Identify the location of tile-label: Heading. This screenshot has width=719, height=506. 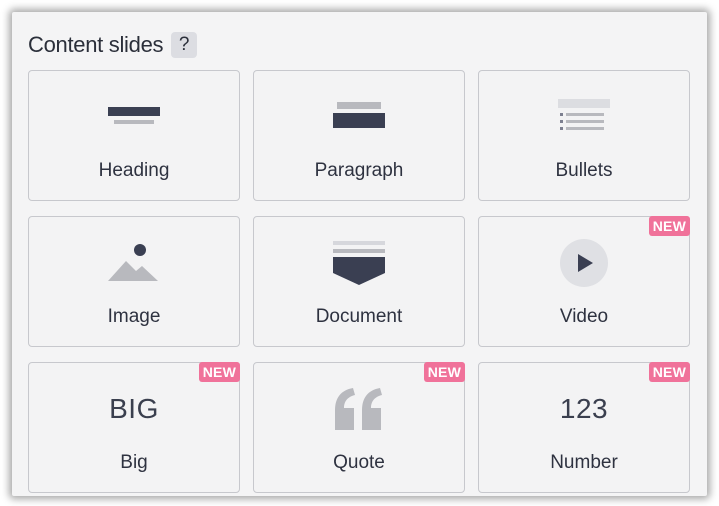
(134, 170).